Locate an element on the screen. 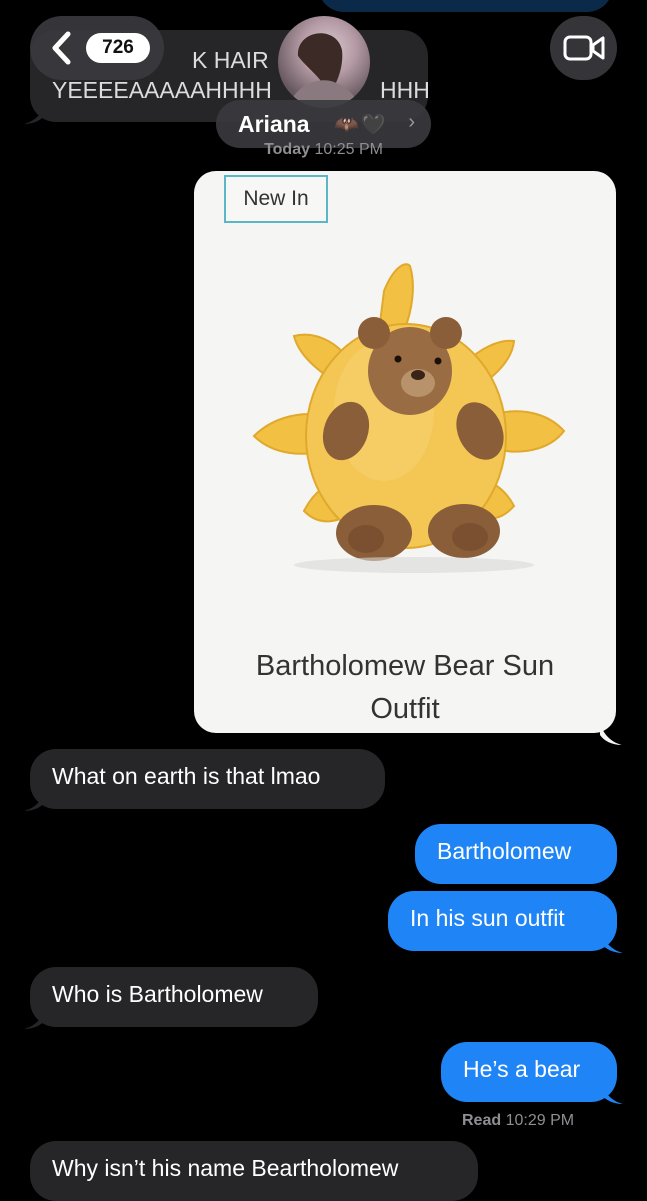 The height and width of the screenshot is (1201, 647). read-time: 10:29 PM is located at coordinates (540, 1120).